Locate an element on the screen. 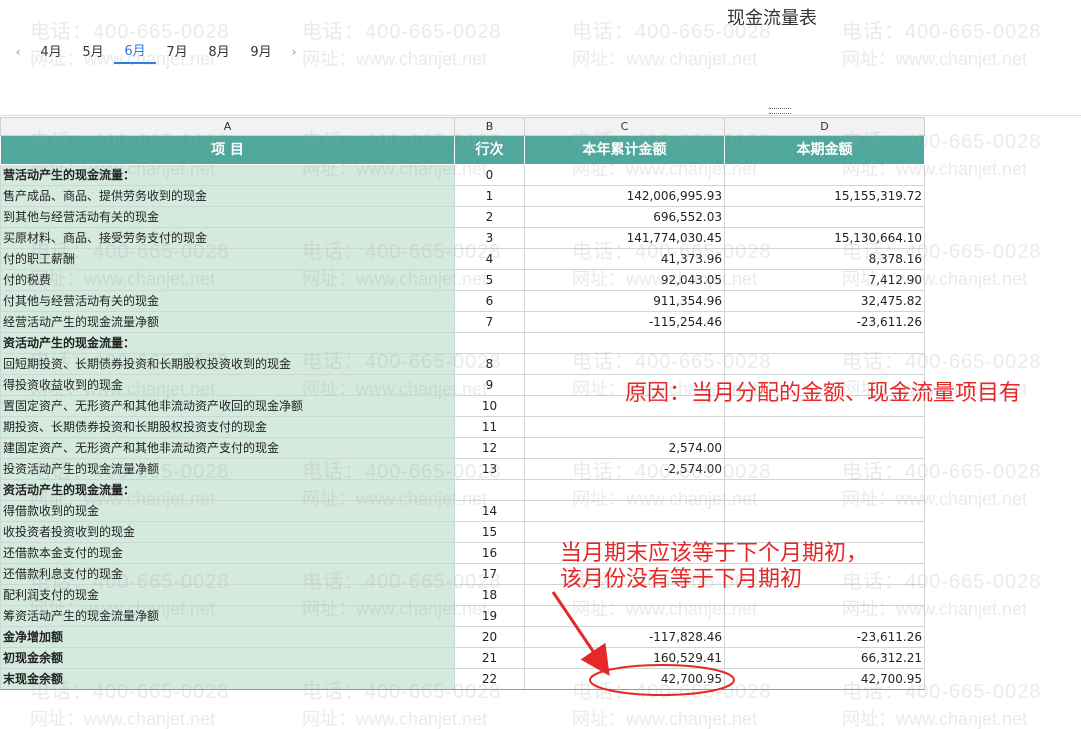 Image resolution: width=1081 pixels, height=729 pixels. ytd-amount-cell: 160,529.41 is located at coordinates (624, 658).